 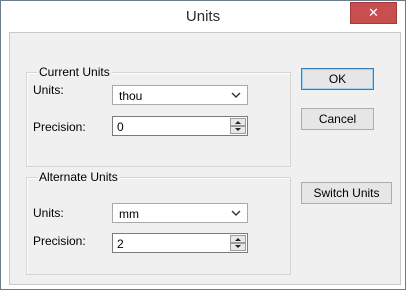 I want to click on alternate-precision-value: 2, so click(x=120, y=244).